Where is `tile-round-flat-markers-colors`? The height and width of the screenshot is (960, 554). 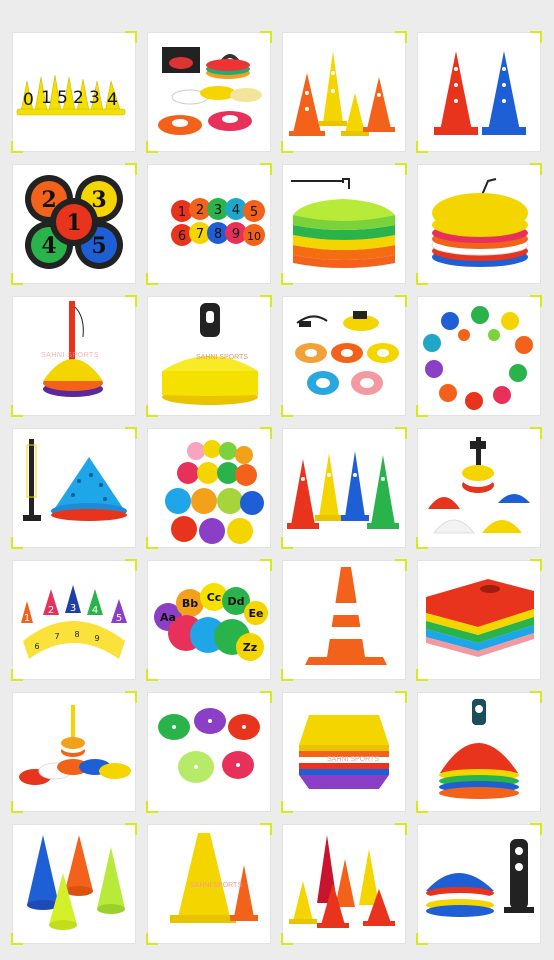 tile-round-flat-markers-colors is located at coordinates (209, 488).